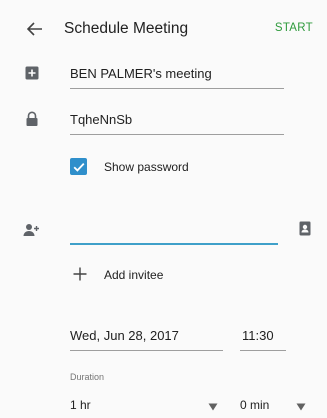  I want to click on back-button, so click(35, 29).